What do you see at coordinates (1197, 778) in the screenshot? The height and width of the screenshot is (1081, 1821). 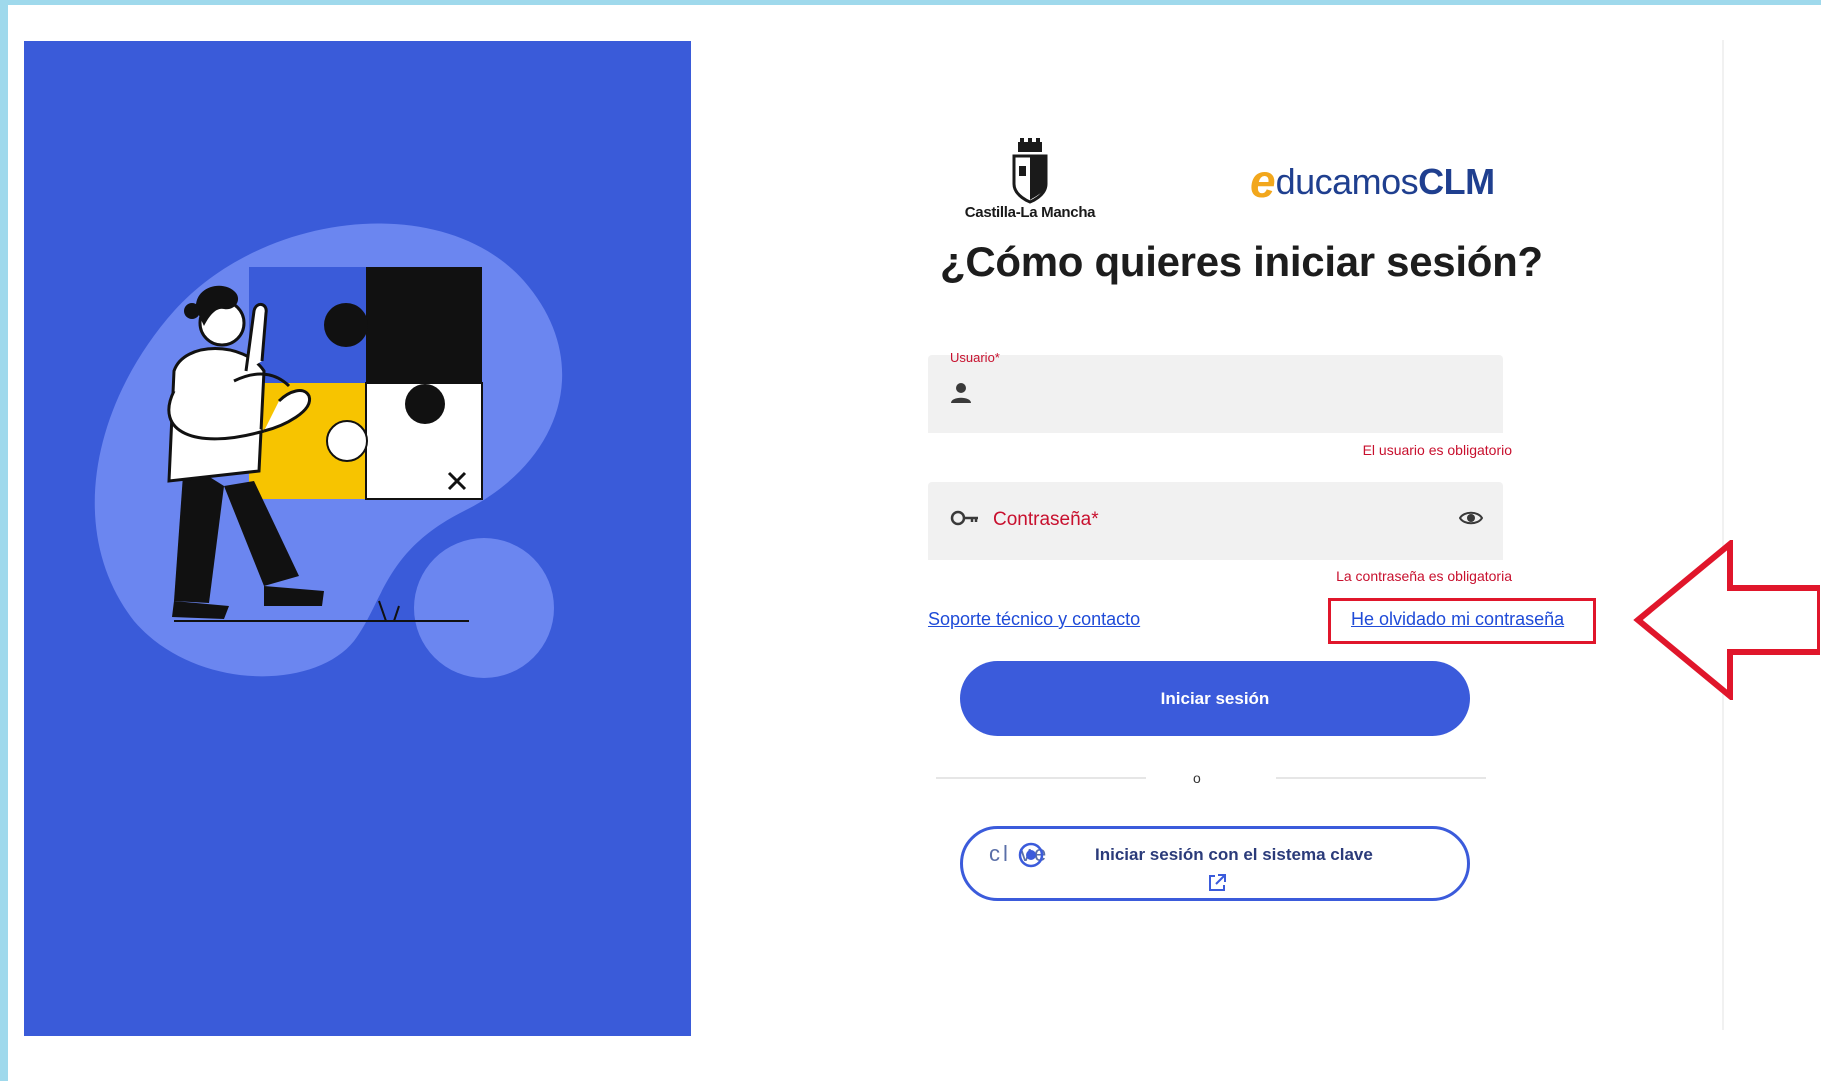 I see `separator-or: o` at bounding box center [1197, 778].